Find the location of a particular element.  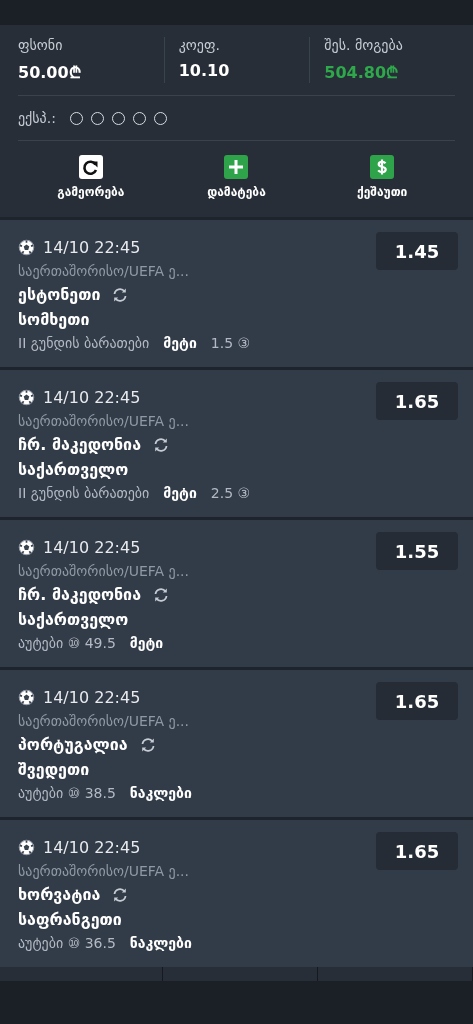

plus-icon is located at coordinates (236, 167).